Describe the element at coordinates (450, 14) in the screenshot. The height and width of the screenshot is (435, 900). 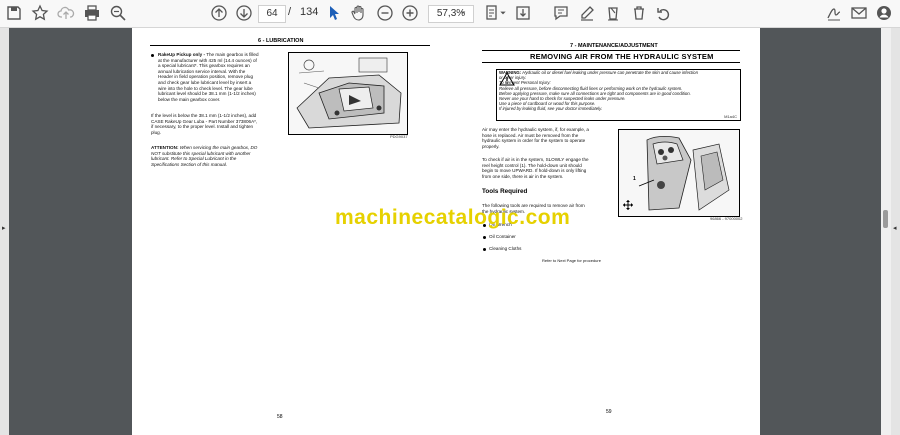
I see `pdf-toolbar: 64 / 134 57,3%` at that location.